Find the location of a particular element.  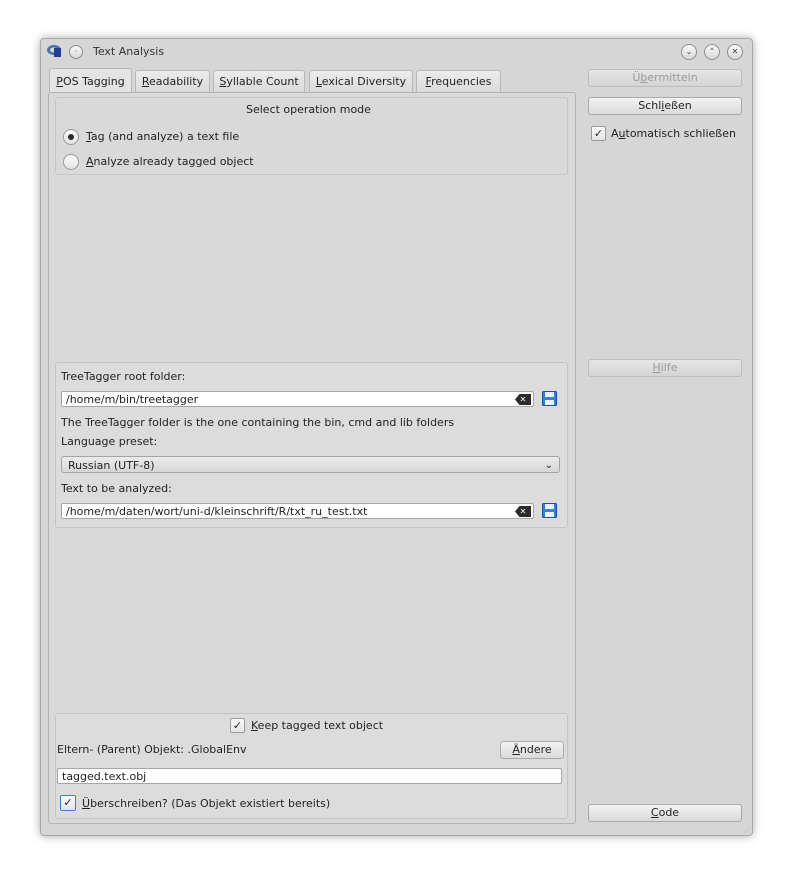

help-button: Hilfe is located at coordinates (665, 368).